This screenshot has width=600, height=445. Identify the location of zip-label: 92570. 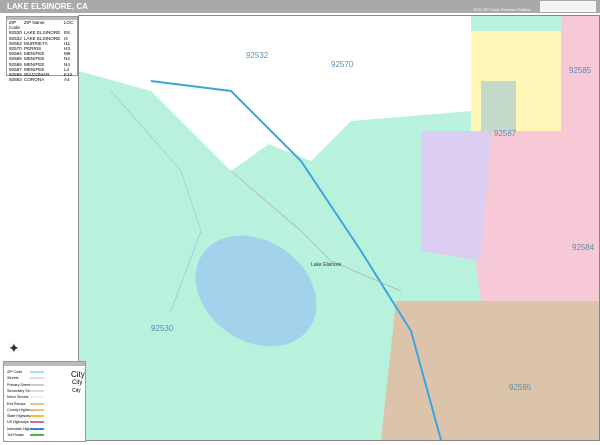
(342, 64).